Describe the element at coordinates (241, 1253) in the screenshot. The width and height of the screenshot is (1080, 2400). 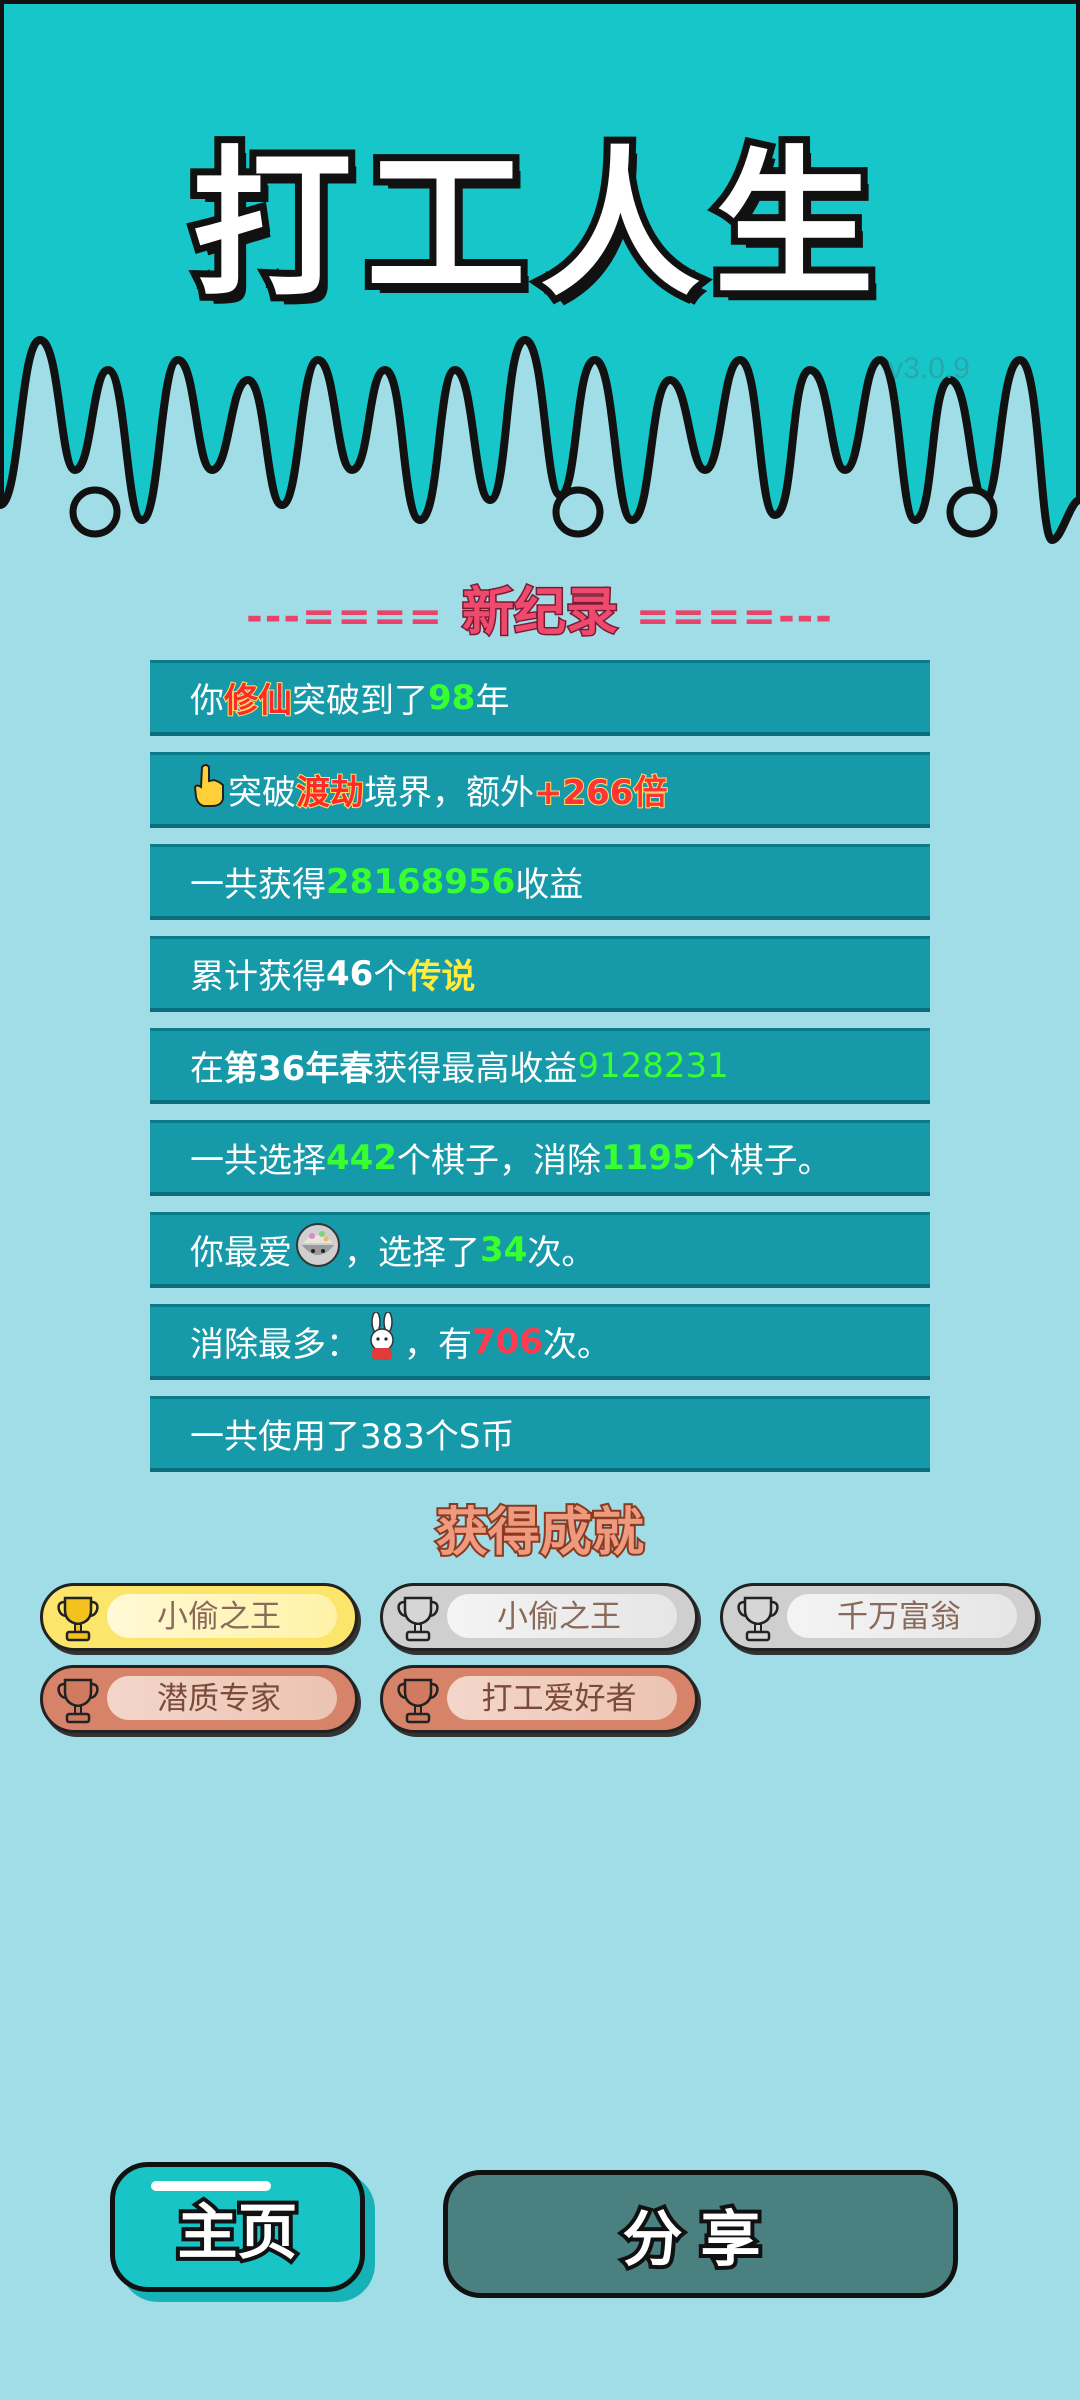
I see `stat-text: 你最爱` at that location.